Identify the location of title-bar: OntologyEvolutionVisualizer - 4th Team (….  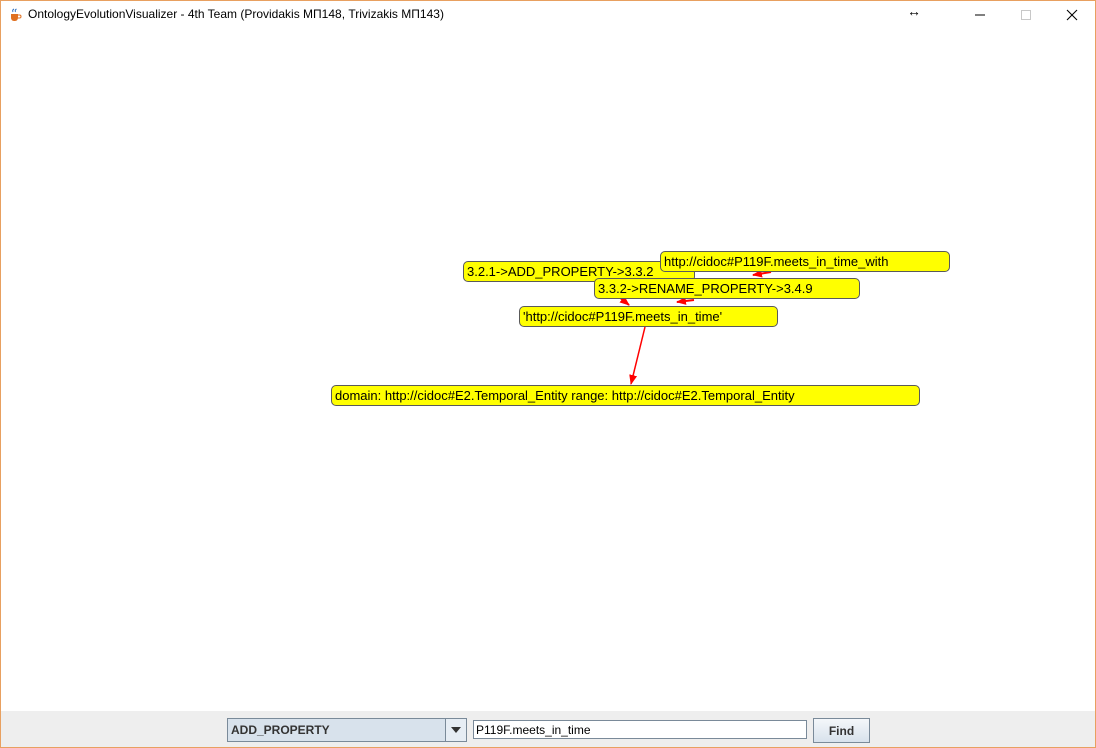
(548, 15).